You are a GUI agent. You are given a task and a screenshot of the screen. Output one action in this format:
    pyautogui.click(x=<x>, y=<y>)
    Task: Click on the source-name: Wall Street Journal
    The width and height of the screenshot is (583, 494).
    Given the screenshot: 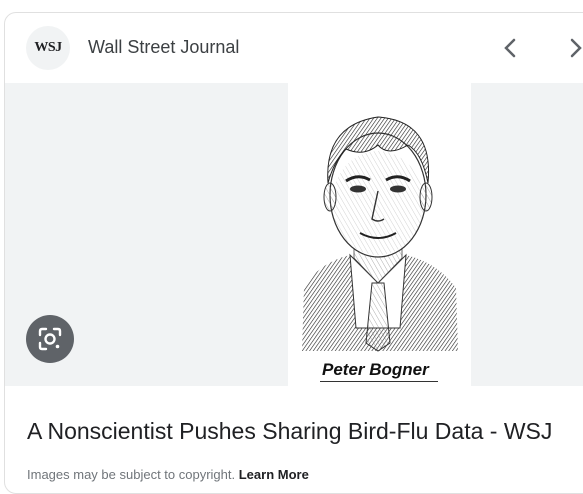 What is the action you would take?
    pyautogui.click(x=163, y=47)
    